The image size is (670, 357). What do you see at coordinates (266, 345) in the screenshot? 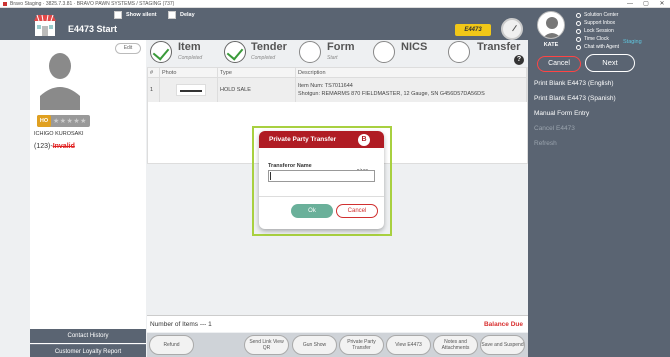
I see `send-link-button: Send Link View QR` at bounding box center [266, 345].